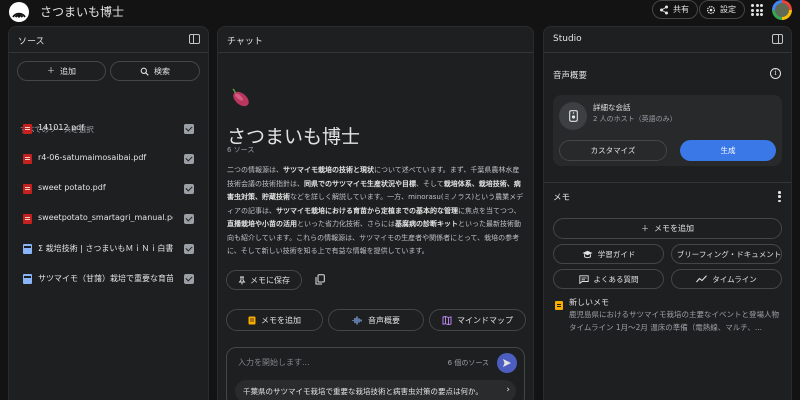 This screenshot has height=400, width=800. I want to click on sources-header: ソース, so click(108, 40).